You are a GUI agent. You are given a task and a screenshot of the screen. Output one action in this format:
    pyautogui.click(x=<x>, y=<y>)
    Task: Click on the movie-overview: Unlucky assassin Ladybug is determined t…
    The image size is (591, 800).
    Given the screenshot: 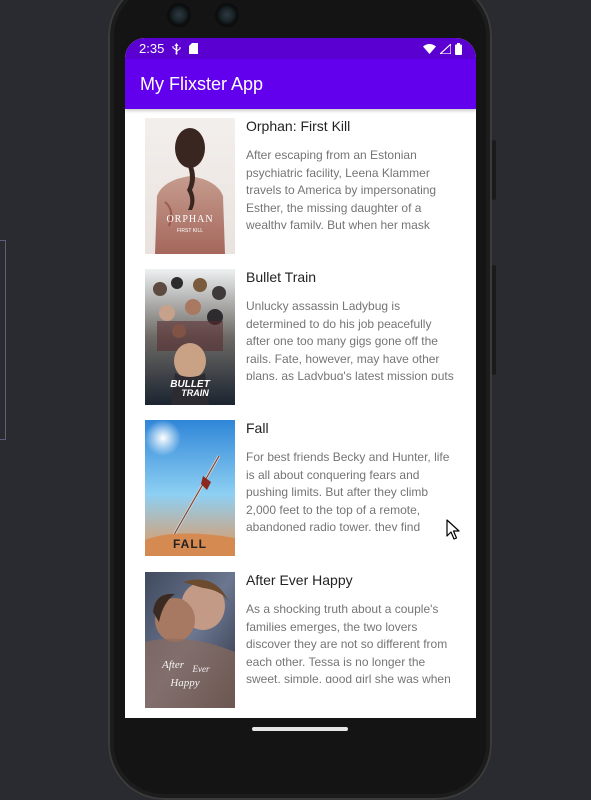 What is the action you would take?
    pyautogui.click(x=350, y=339)
    